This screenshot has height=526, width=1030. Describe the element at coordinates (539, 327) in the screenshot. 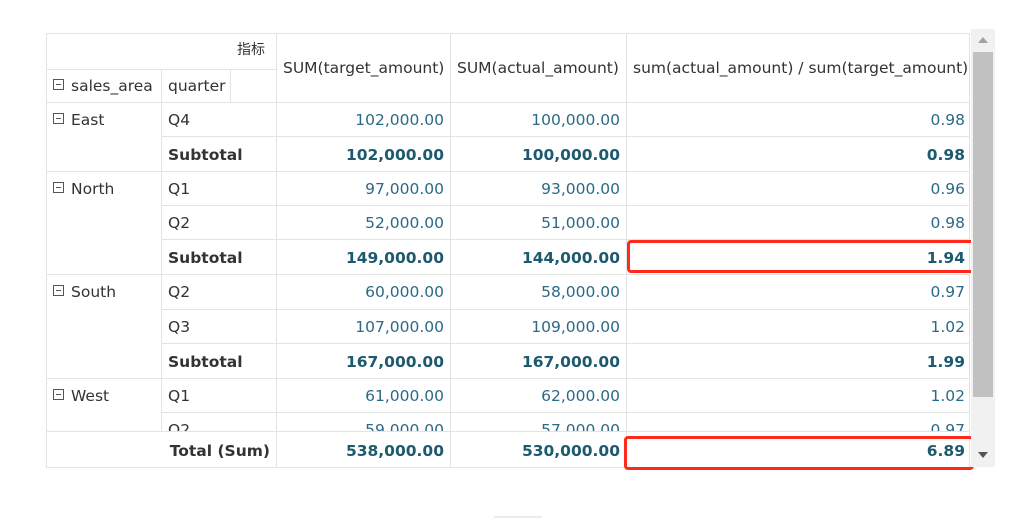

I see `actual-value: 109,000.00` at that location.